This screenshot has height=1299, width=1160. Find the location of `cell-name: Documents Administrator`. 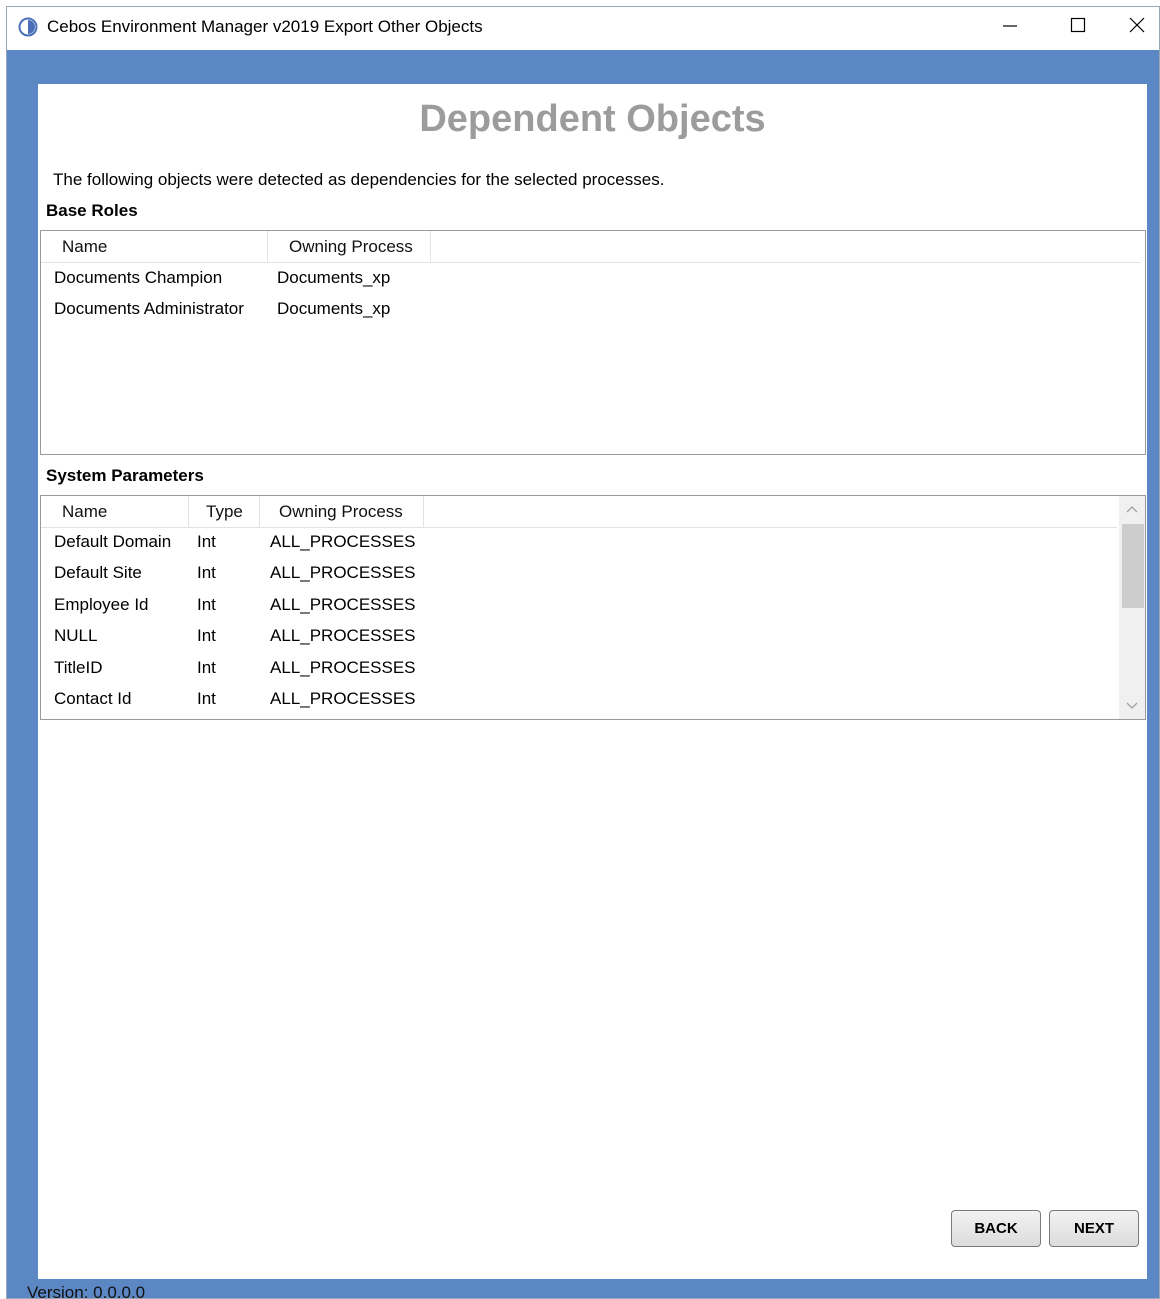

cell-name: Documents Administrator is located at coordinates (149, 308).